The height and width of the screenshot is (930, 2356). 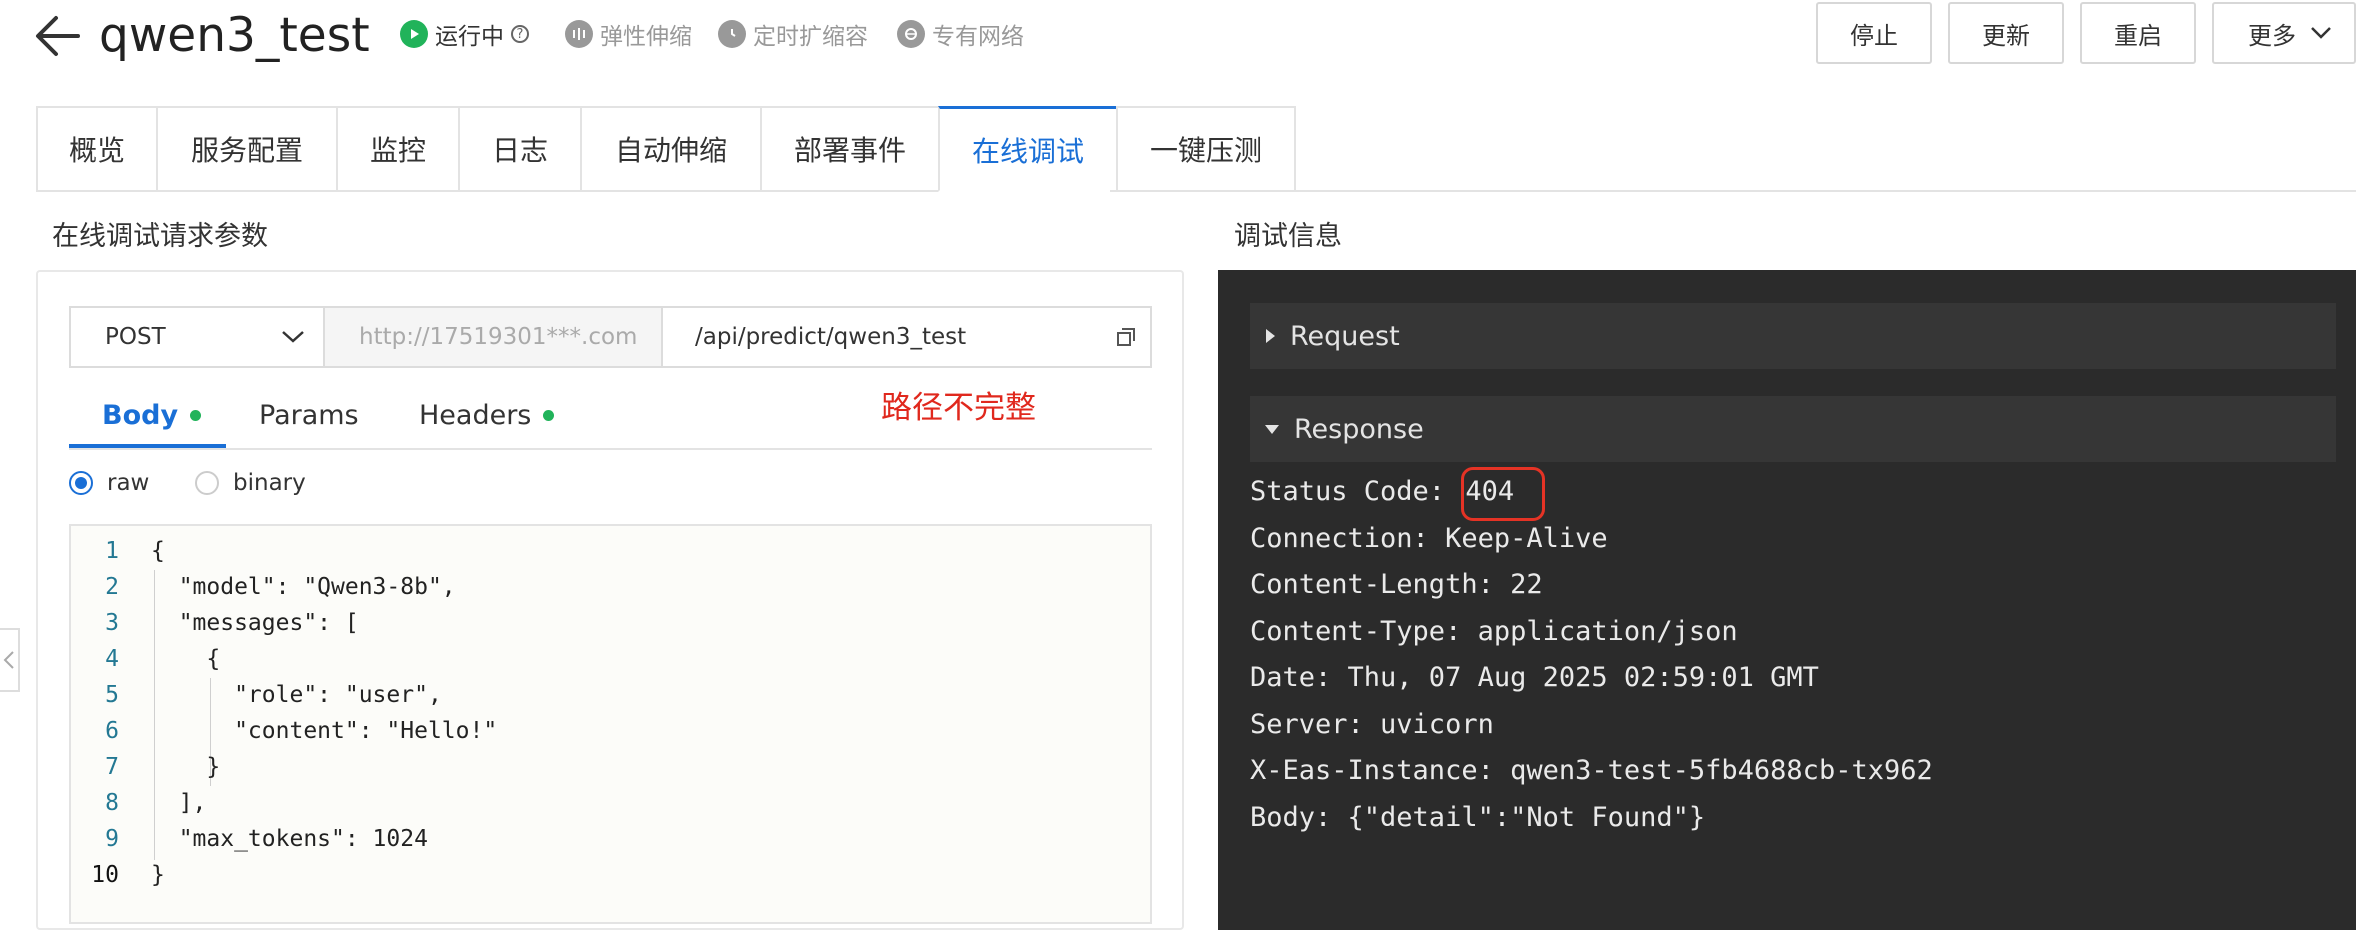 What do you see at coordinates (179, 803) in the screenshot?
I see `code-line: ],` at bounding box center [179, 803].